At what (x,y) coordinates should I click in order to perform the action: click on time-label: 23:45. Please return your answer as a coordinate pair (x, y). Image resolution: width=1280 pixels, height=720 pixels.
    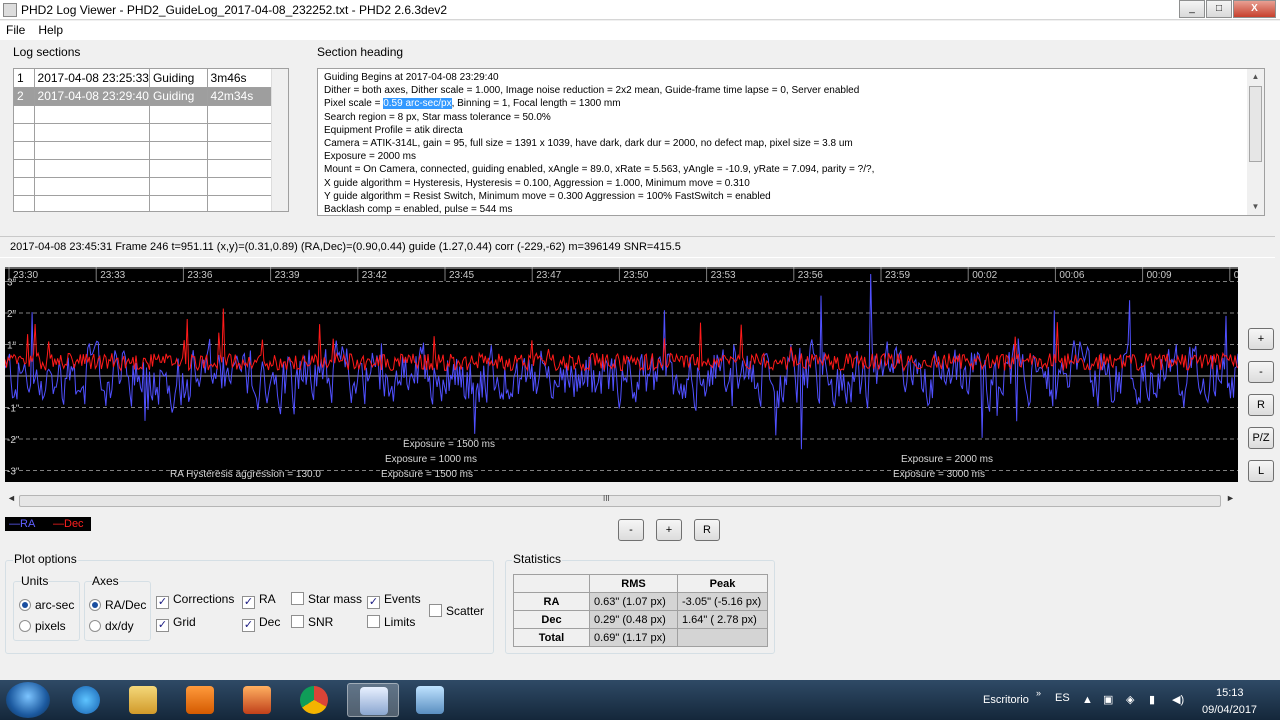
    Looking at the image, I should click on (461, 275).